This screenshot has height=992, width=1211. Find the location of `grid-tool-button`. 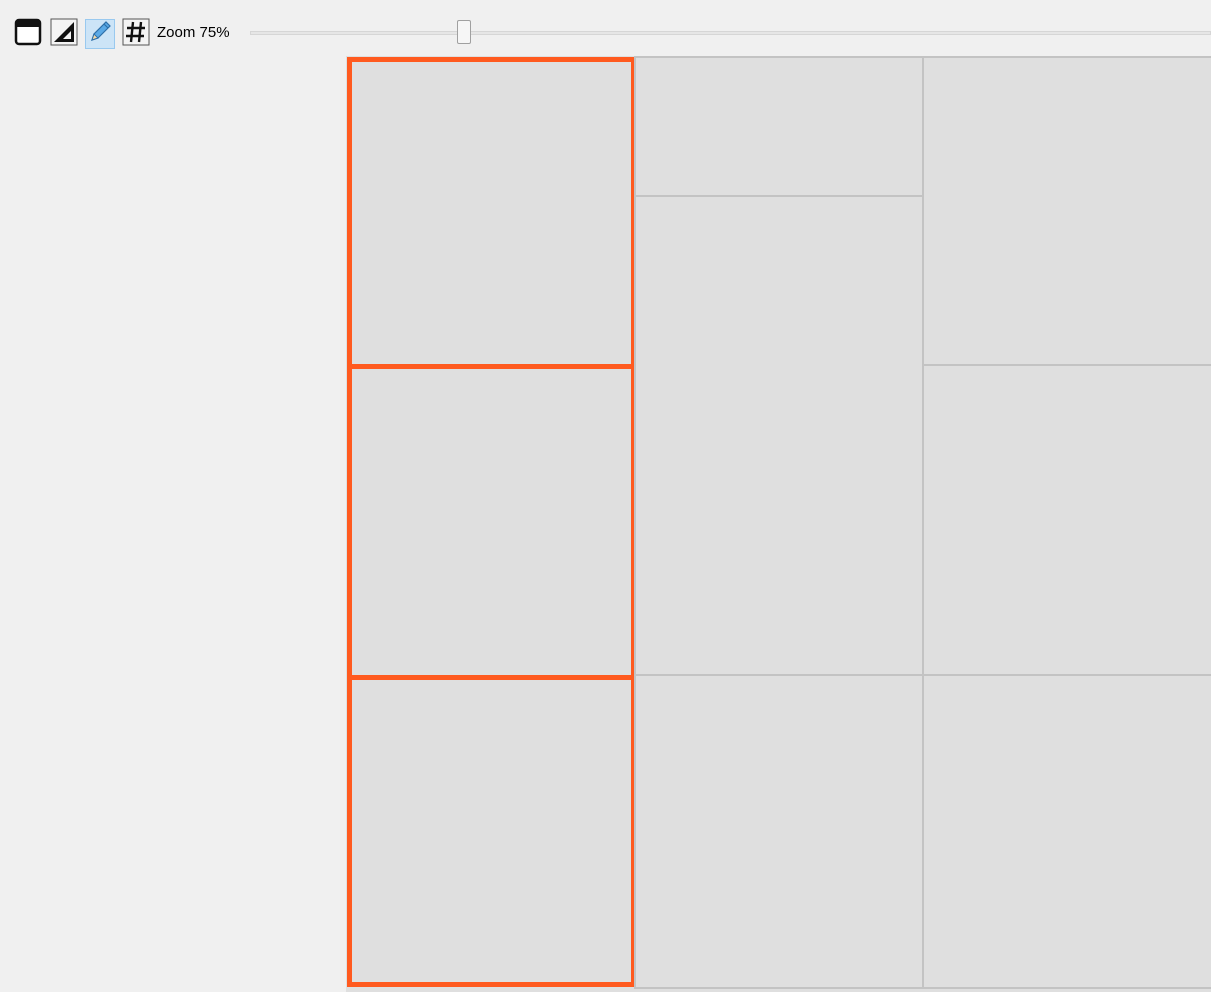

grid-tool-button is located at coordinates (136, 34).